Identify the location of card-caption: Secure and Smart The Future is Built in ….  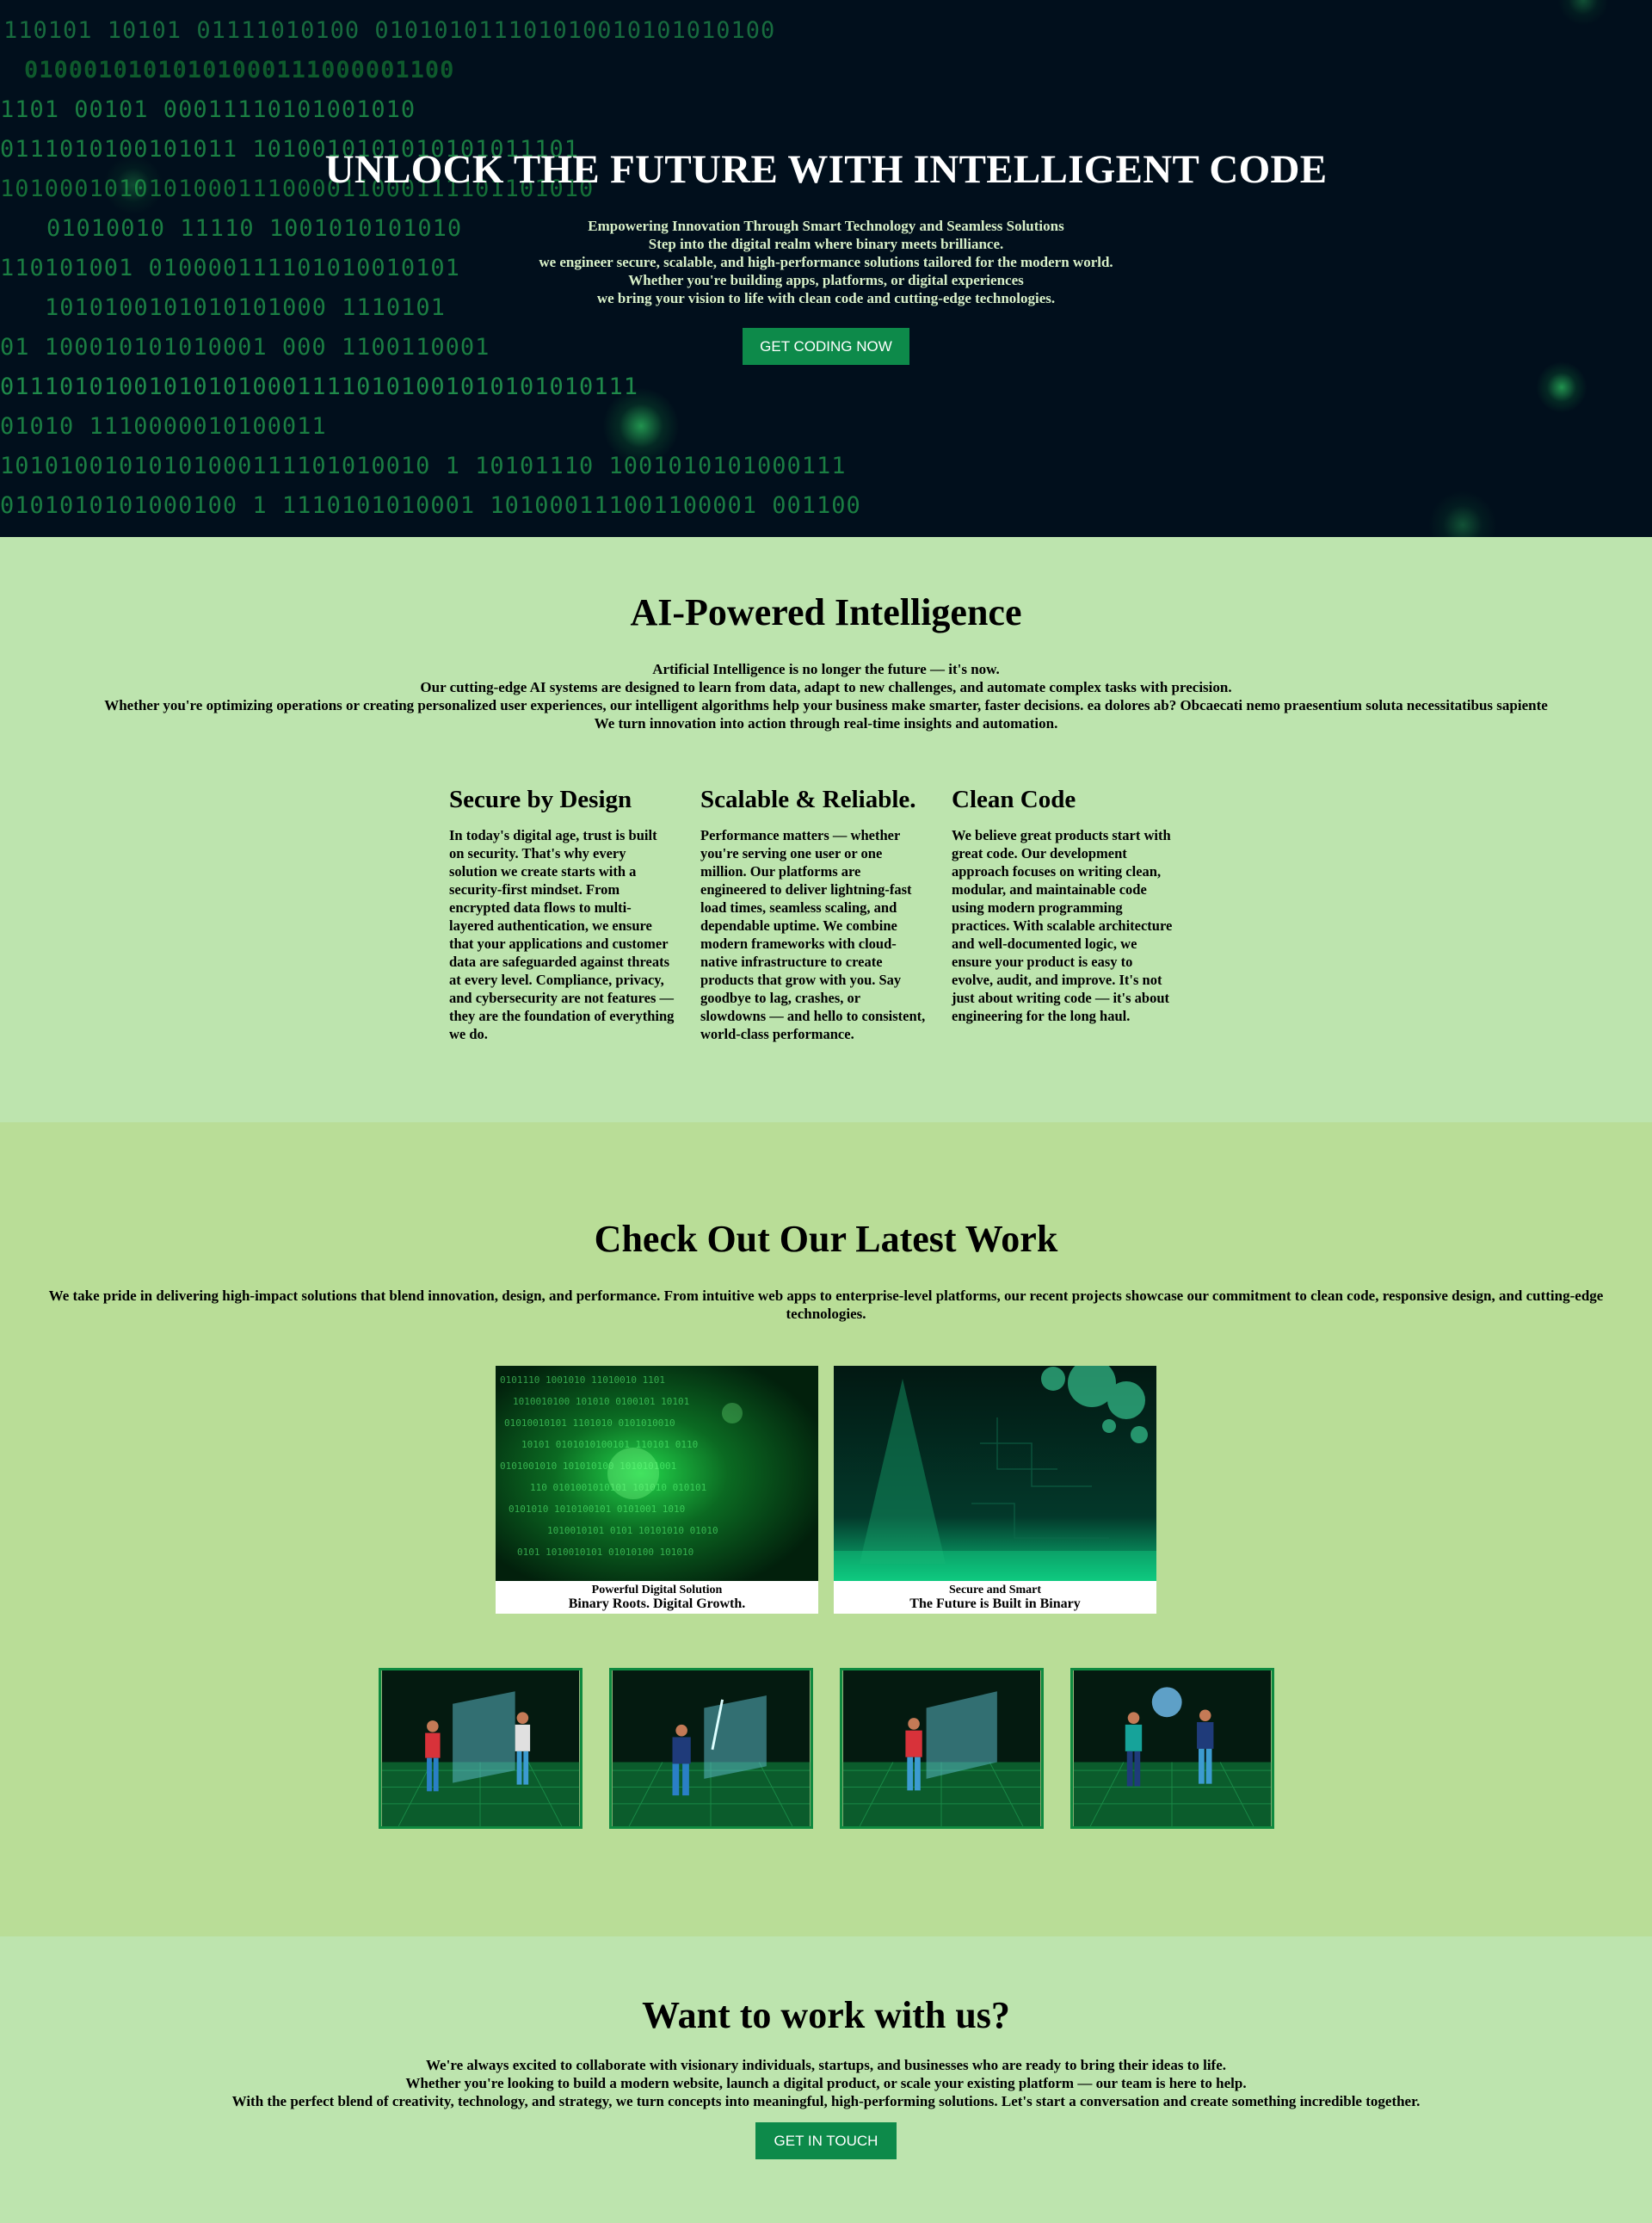
(995, 1597).